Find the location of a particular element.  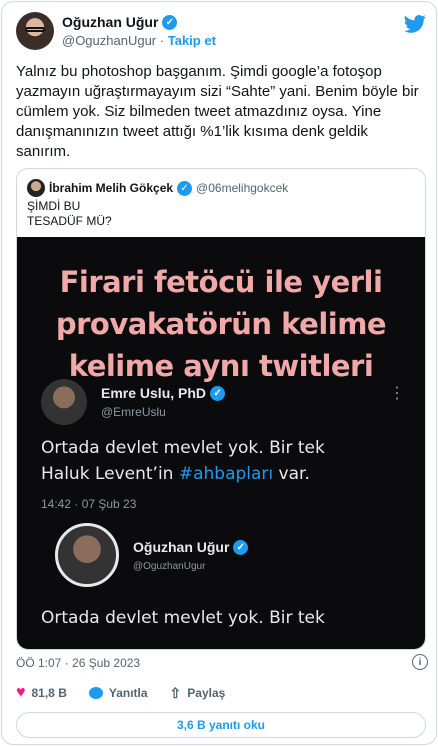

quoted-text: ŞİMDİ BU TESADÜF MÜ? is located at coordinates (69, 214).